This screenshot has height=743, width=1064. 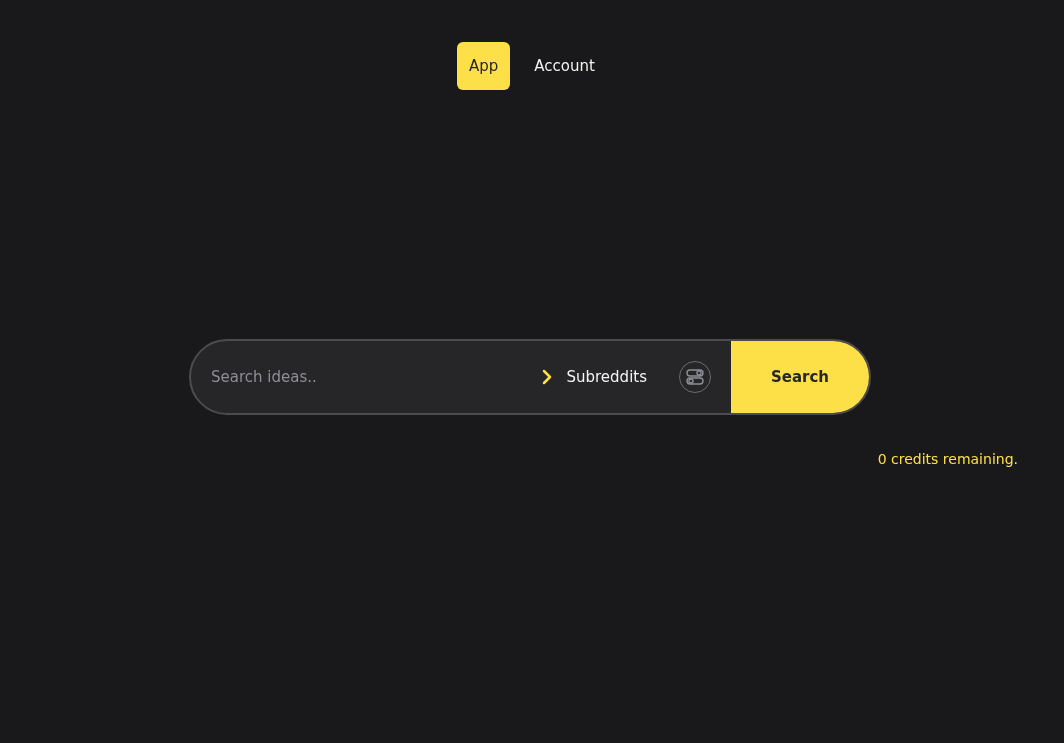 What do you see at coordinates (530, 377) in the screenshot?
I see `search-field: Search ideas.. Subreddits Search` at bounding box center [530, 377].